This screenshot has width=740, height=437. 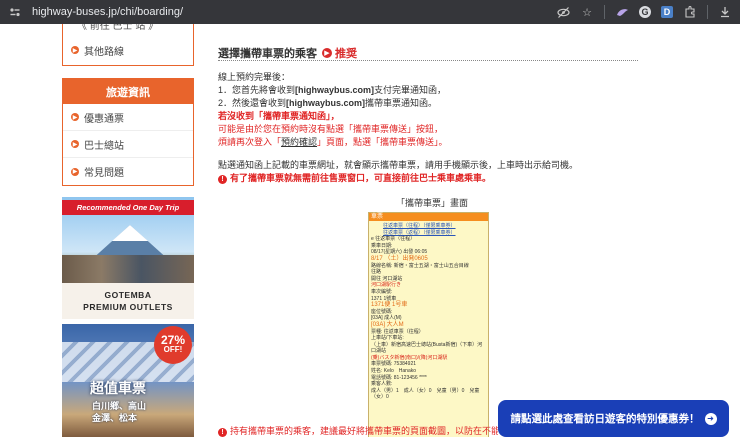 What do you see at coordinates (335, 90) in the screenshot?
I see `step1-bold: [highwaybus.com]` at bounding box center [335, 90].